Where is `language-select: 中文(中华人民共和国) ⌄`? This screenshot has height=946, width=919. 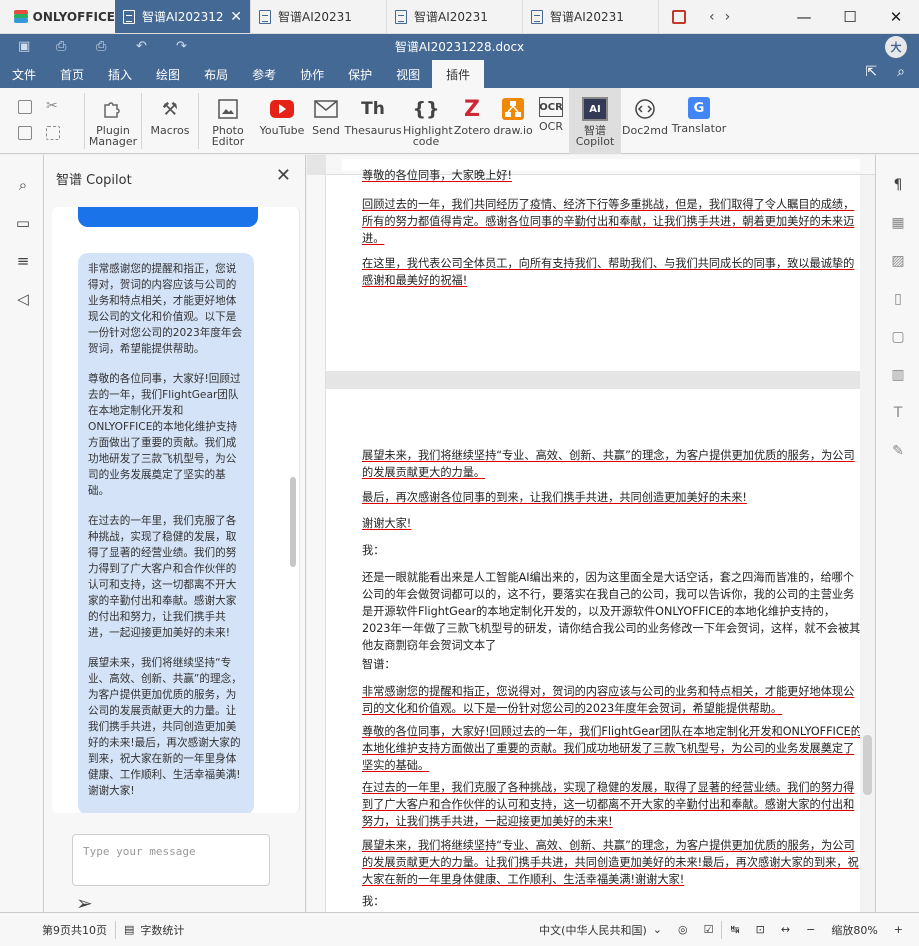 language-select: 中文(中华人民共和国) ⌄ is located at coordinates (600, 930).